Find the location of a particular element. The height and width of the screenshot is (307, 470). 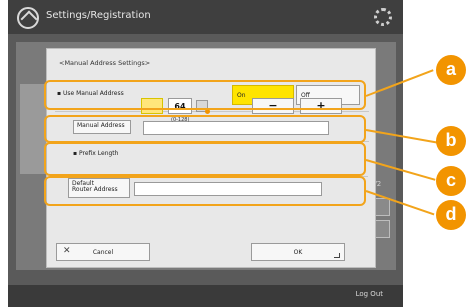

screen-title: Settings/Registration is located at coordinates (98, 15).